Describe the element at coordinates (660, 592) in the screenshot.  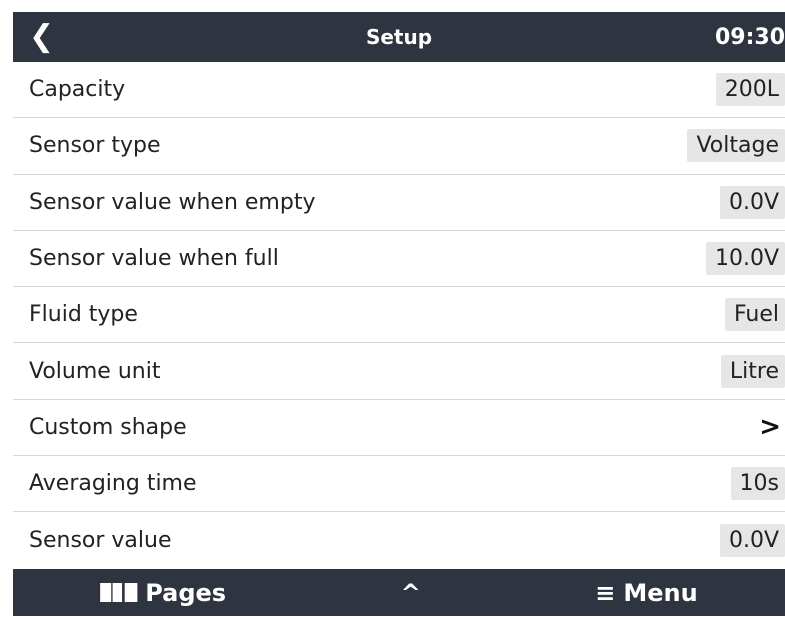
I see `menu-label: Menu` at that location.